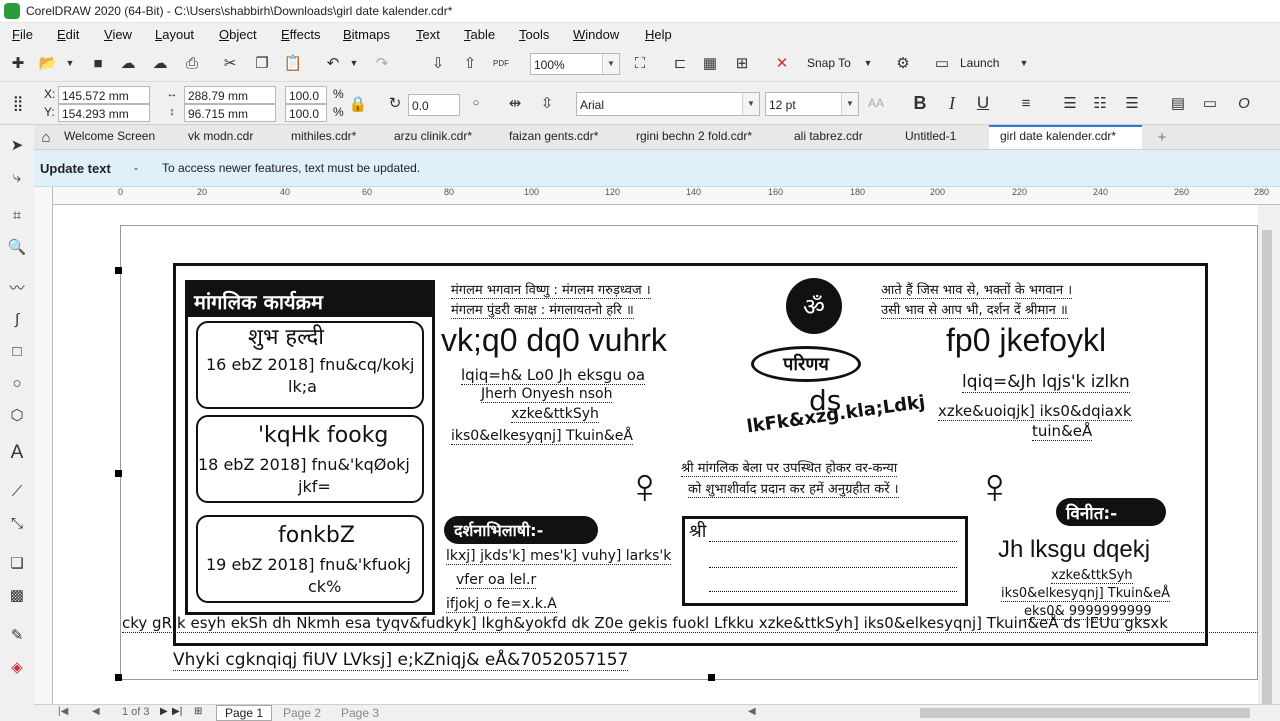 The height and width of the screenshot is (721, 1280). I want to click on add-page-icon: ⊞, so click(198, 711).